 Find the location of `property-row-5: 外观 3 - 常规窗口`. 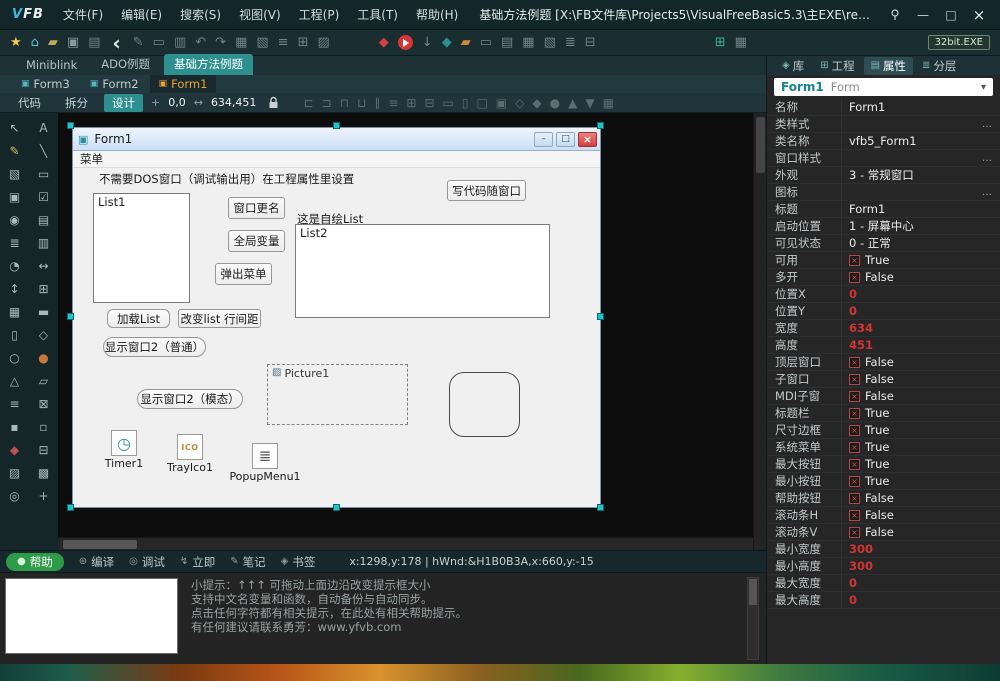

property-row-5: 外观 3 - 常规窗口 is located at coordinates (883, 175).